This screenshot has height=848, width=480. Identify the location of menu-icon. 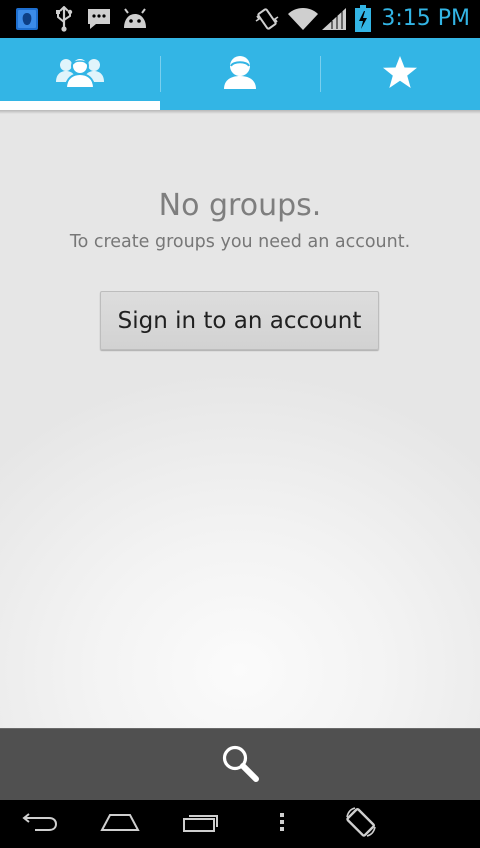
(282, 824).